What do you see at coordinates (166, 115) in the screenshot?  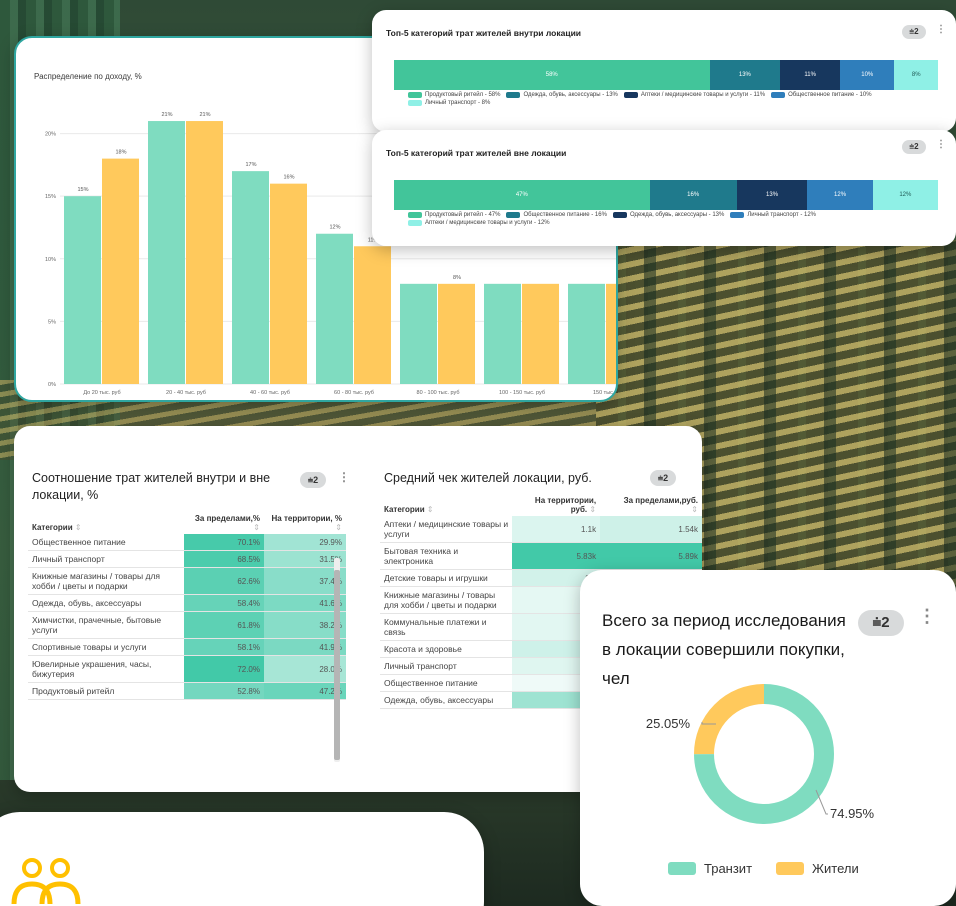 I see `bar-value-label: 21%` at bounding box center [166, 115].